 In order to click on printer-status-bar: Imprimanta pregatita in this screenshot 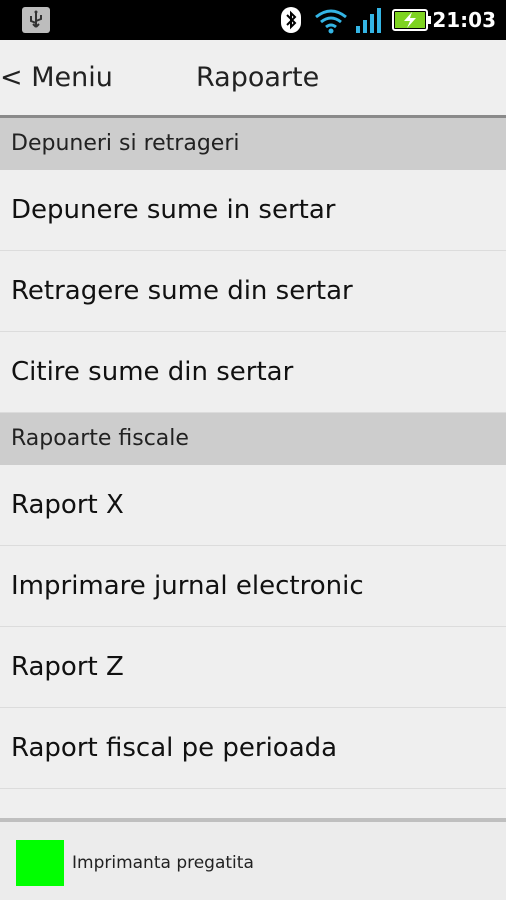, I will do `click(253, 859)`.